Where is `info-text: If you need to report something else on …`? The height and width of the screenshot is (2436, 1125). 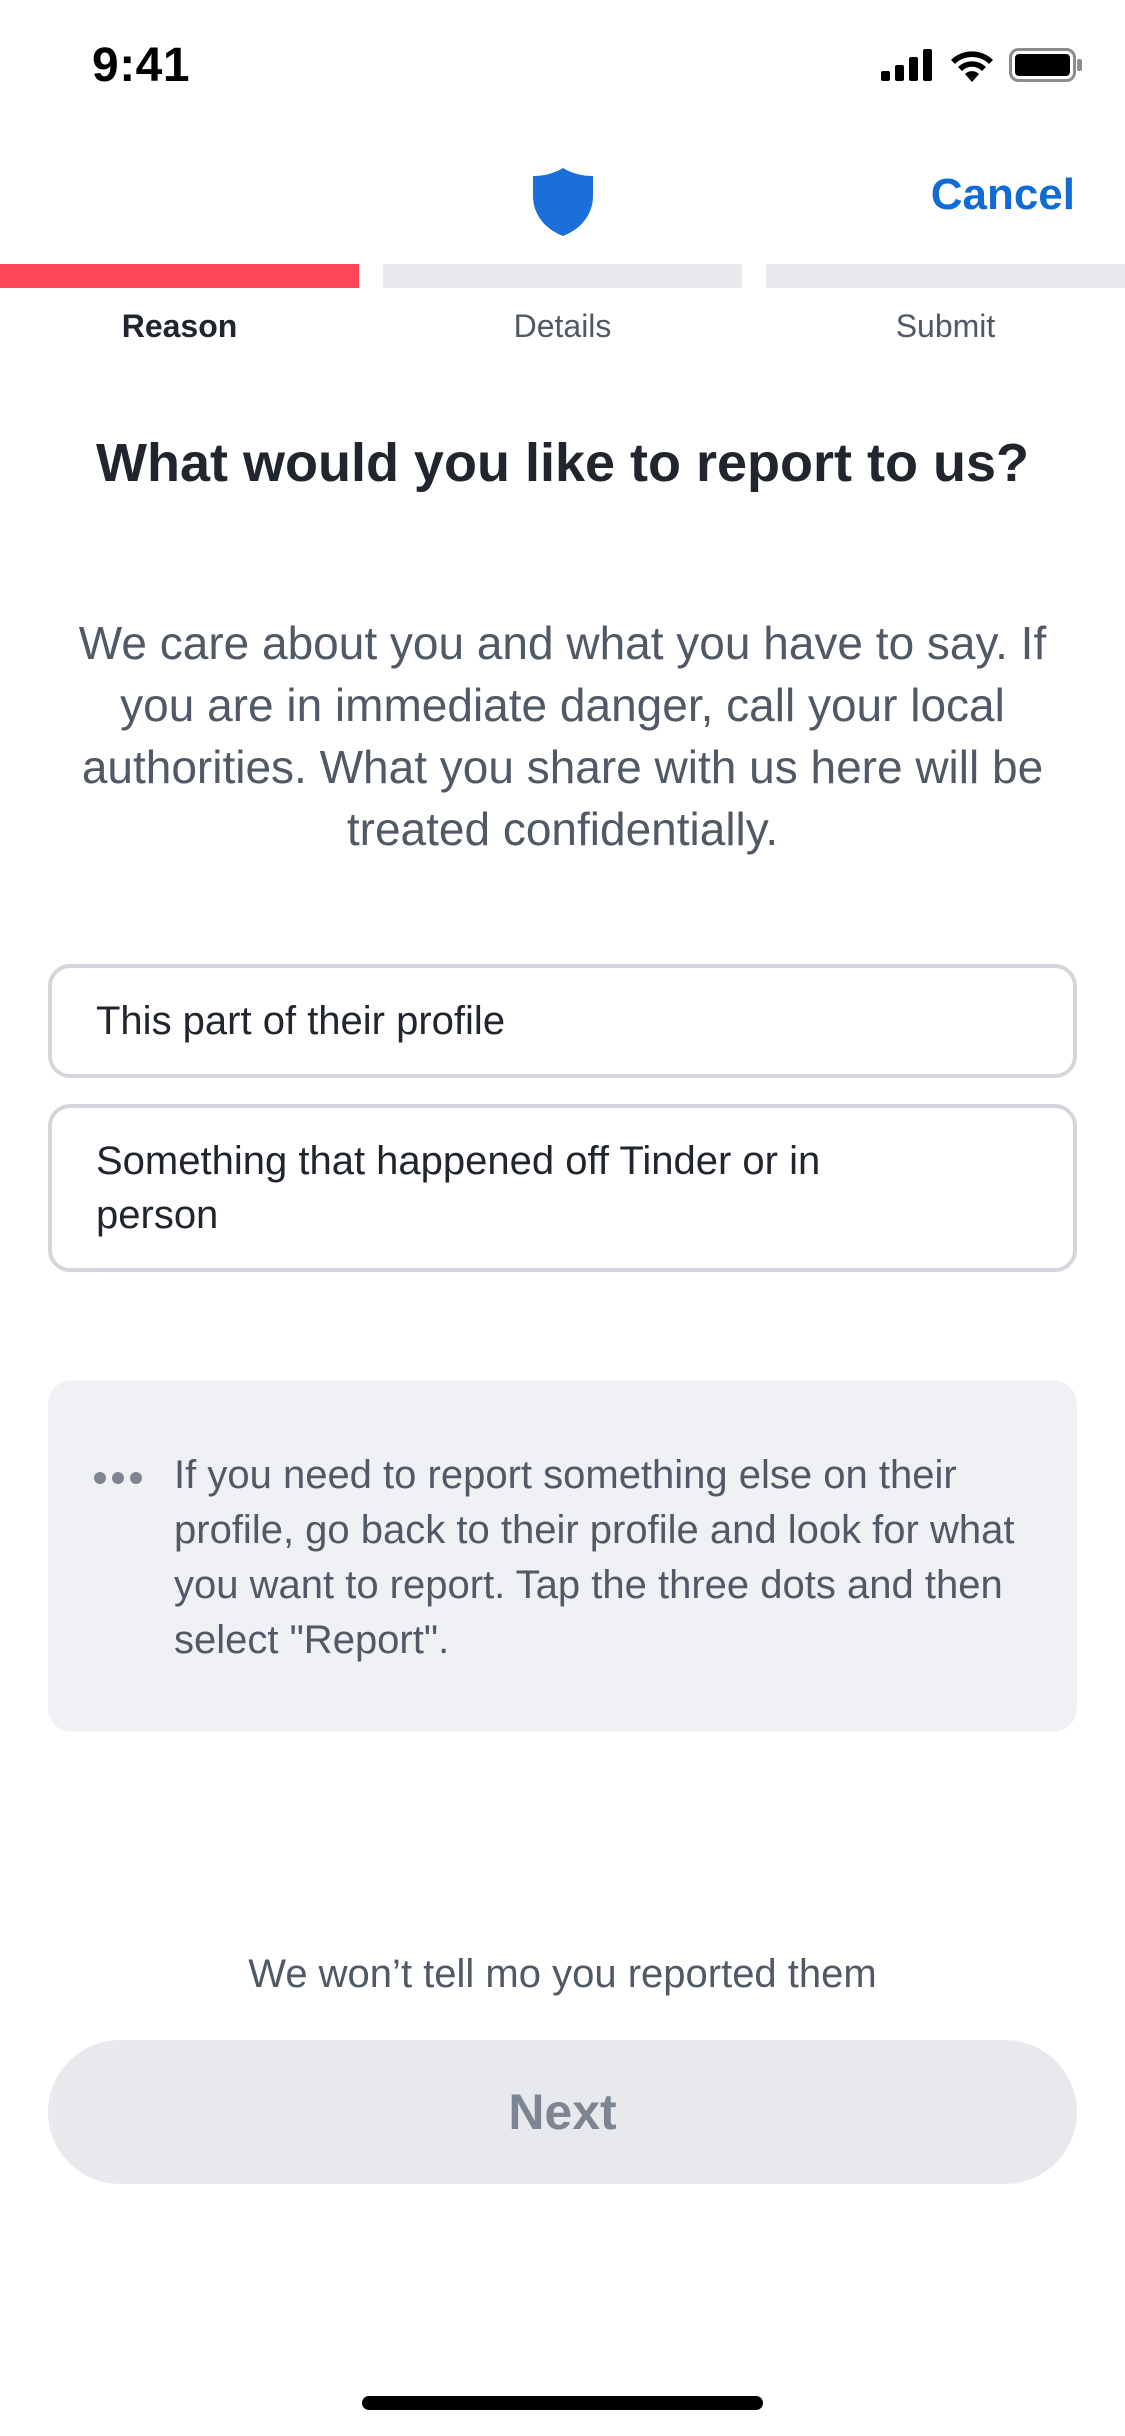 info-text: If you need to report something else on … is located at coordinates (594, 1557).